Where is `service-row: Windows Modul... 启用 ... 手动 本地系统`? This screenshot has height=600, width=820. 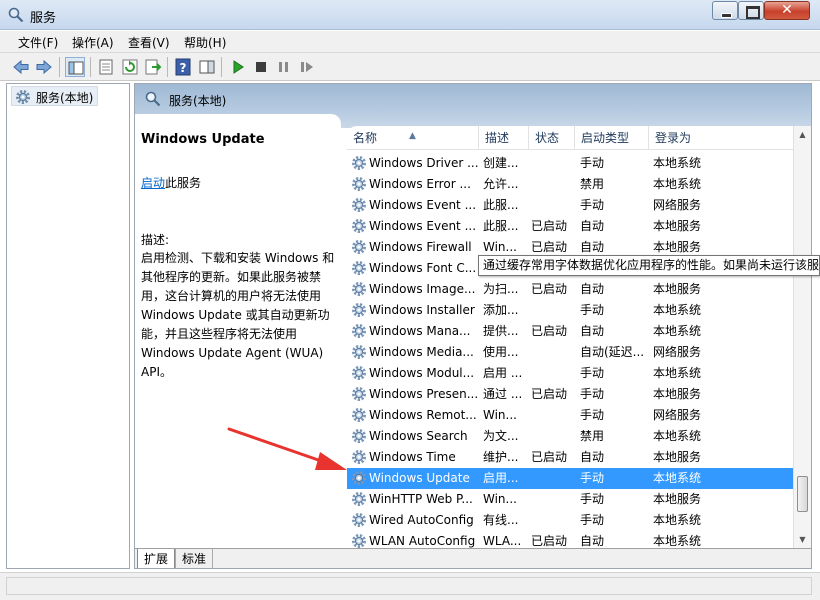
service-row: Windows Modul... 启用 ... 手动 本地系统 is located at coordinates (570, 373).